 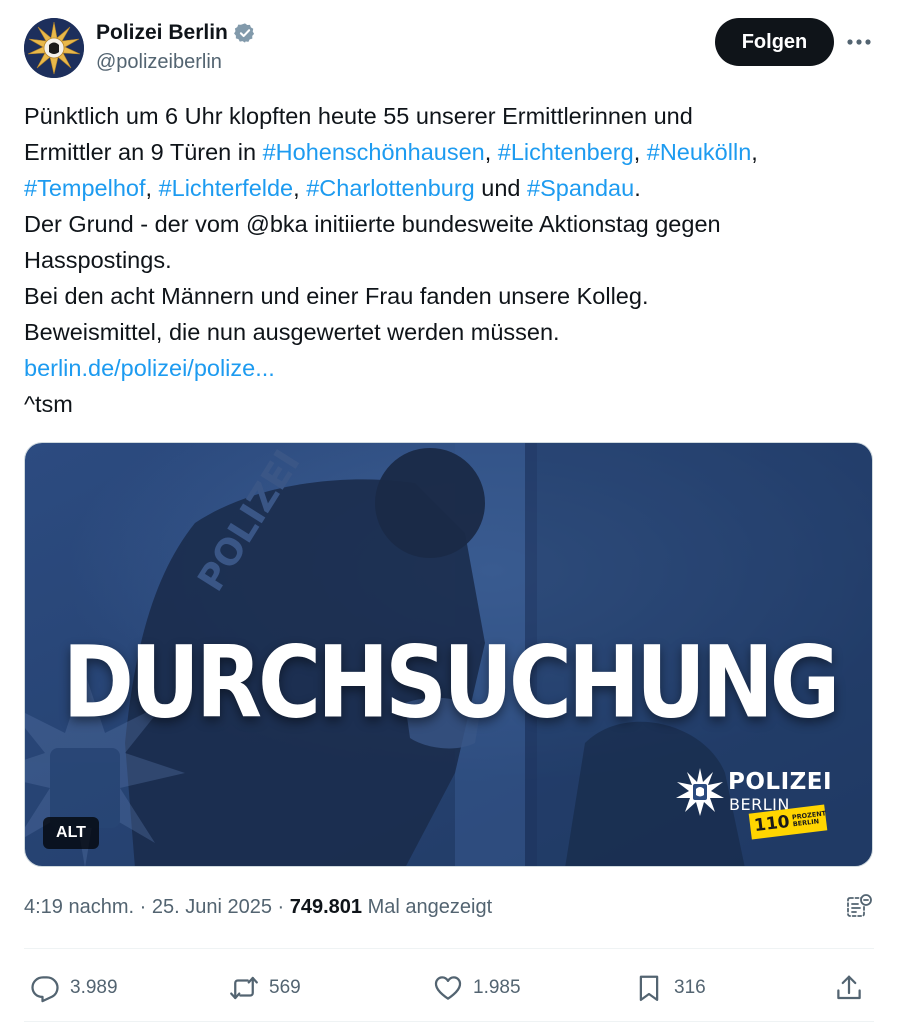 What do you see at coordinates (699, 152) in the screenshot?
I see `hashtag-link: #Neukölln` at bounding box center [699, 152].